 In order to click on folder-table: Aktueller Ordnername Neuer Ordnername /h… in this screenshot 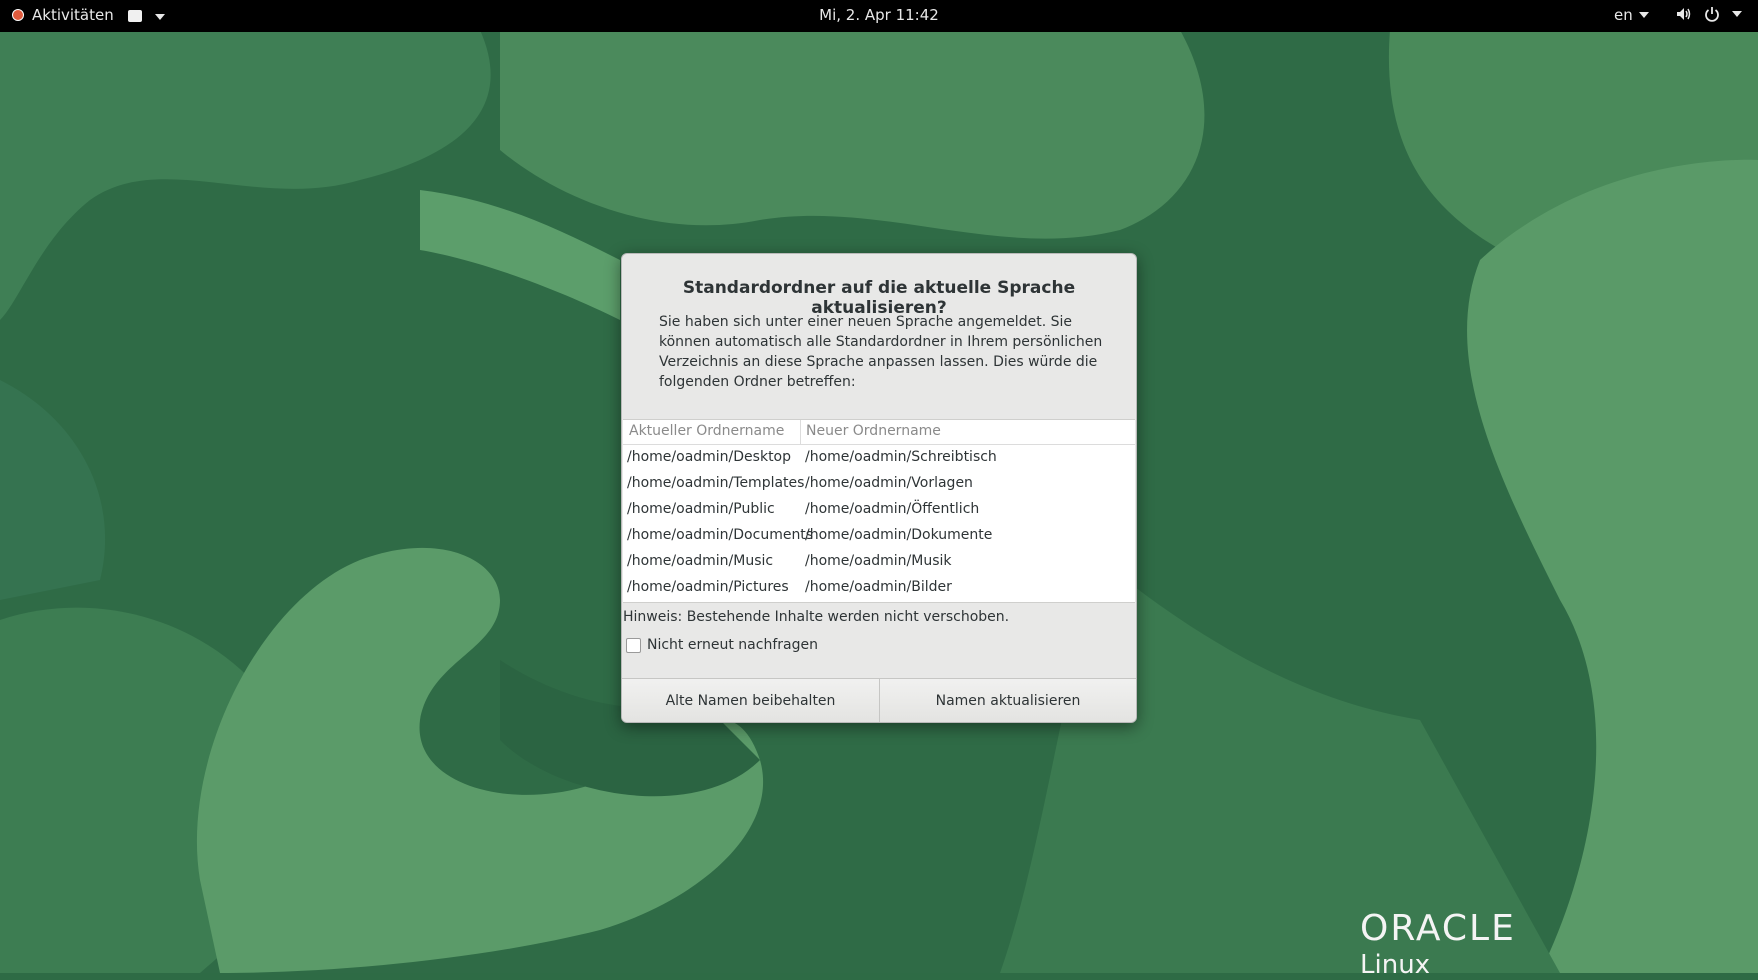, I will do `click(879, 511)`.